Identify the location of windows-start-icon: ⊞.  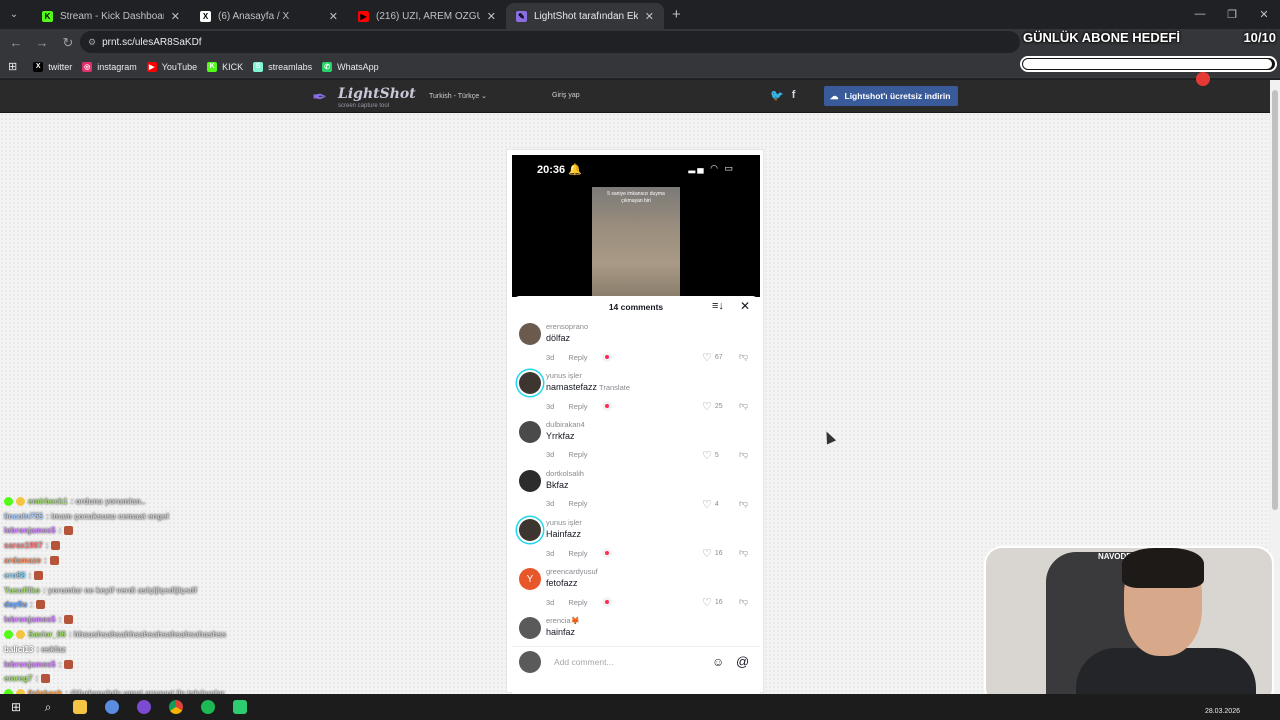
(16, 707).